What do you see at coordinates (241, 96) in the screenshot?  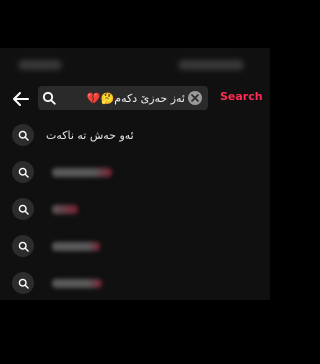 I see `search-button: Search` at bounding box center [241, 96].